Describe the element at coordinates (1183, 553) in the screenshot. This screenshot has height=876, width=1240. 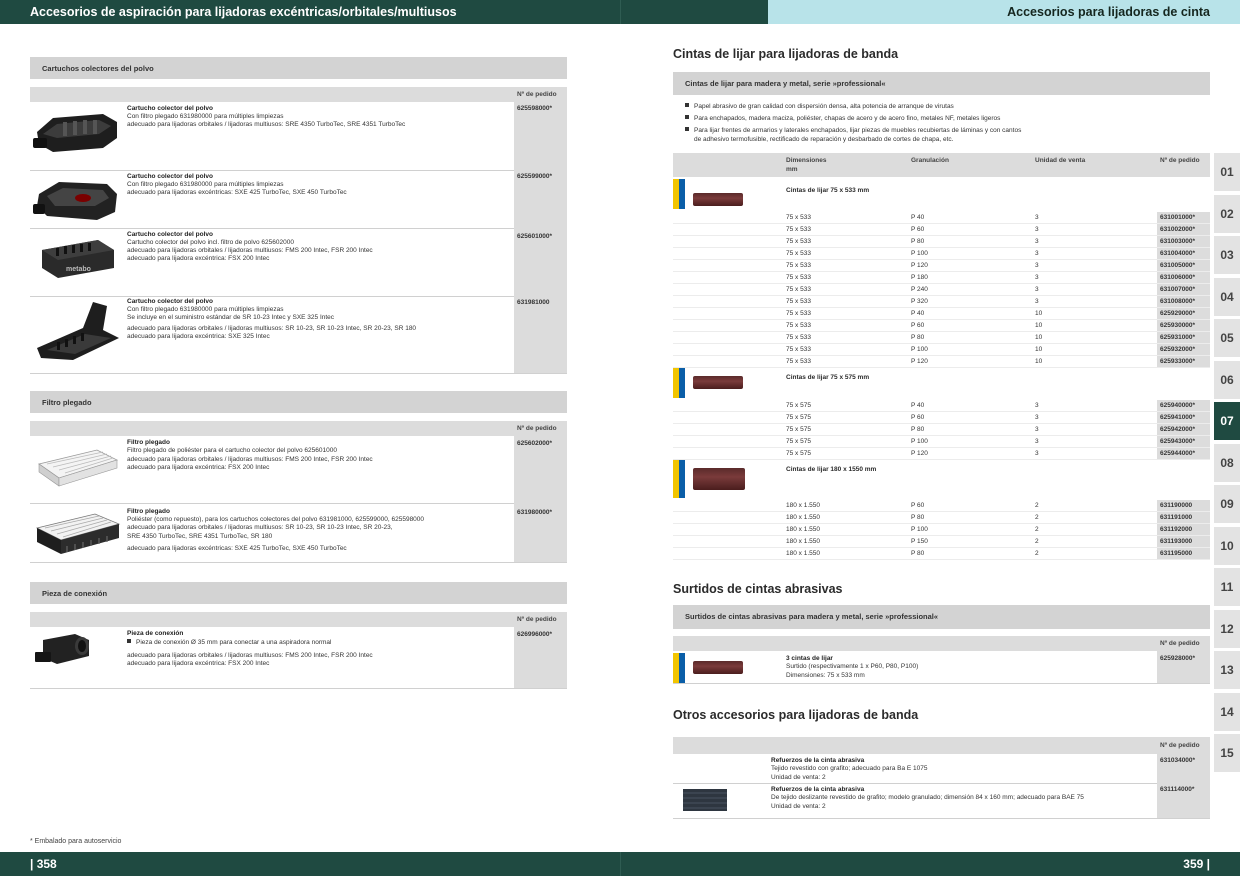
I see `cell-order-number: 631195000` at that location.